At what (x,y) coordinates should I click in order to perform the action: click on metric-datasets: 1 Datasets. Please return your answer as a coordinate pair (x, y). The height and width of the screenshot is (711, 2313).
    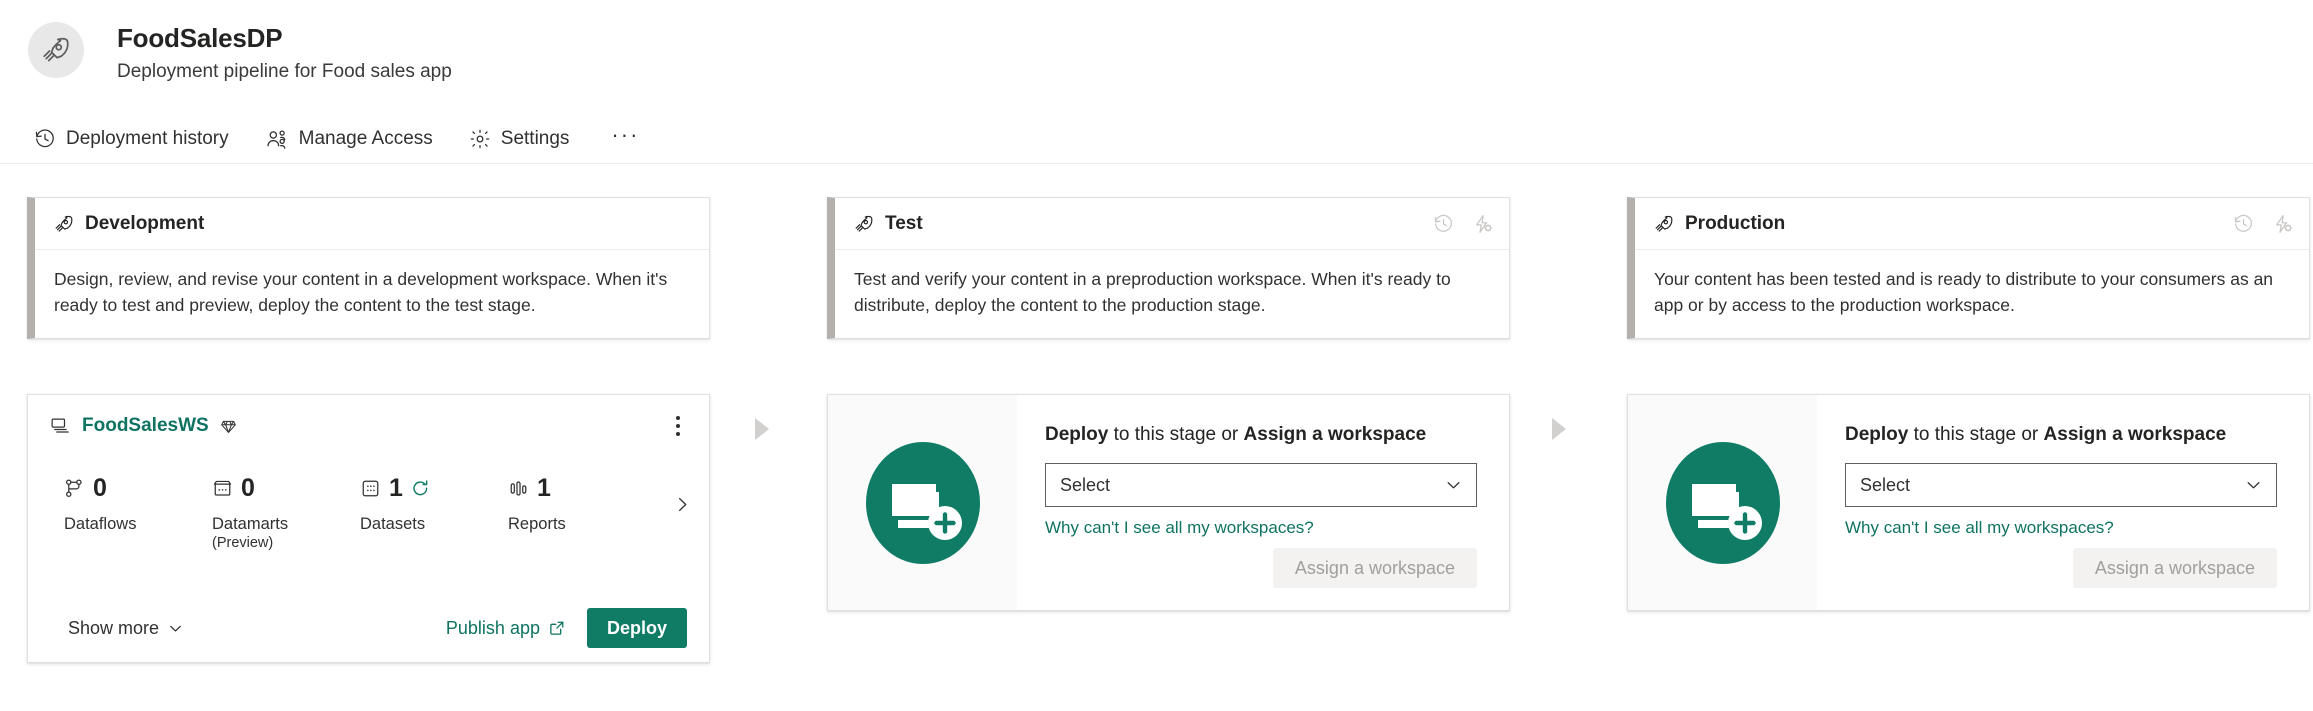
    Looking at the image, I should click on (434, 503).